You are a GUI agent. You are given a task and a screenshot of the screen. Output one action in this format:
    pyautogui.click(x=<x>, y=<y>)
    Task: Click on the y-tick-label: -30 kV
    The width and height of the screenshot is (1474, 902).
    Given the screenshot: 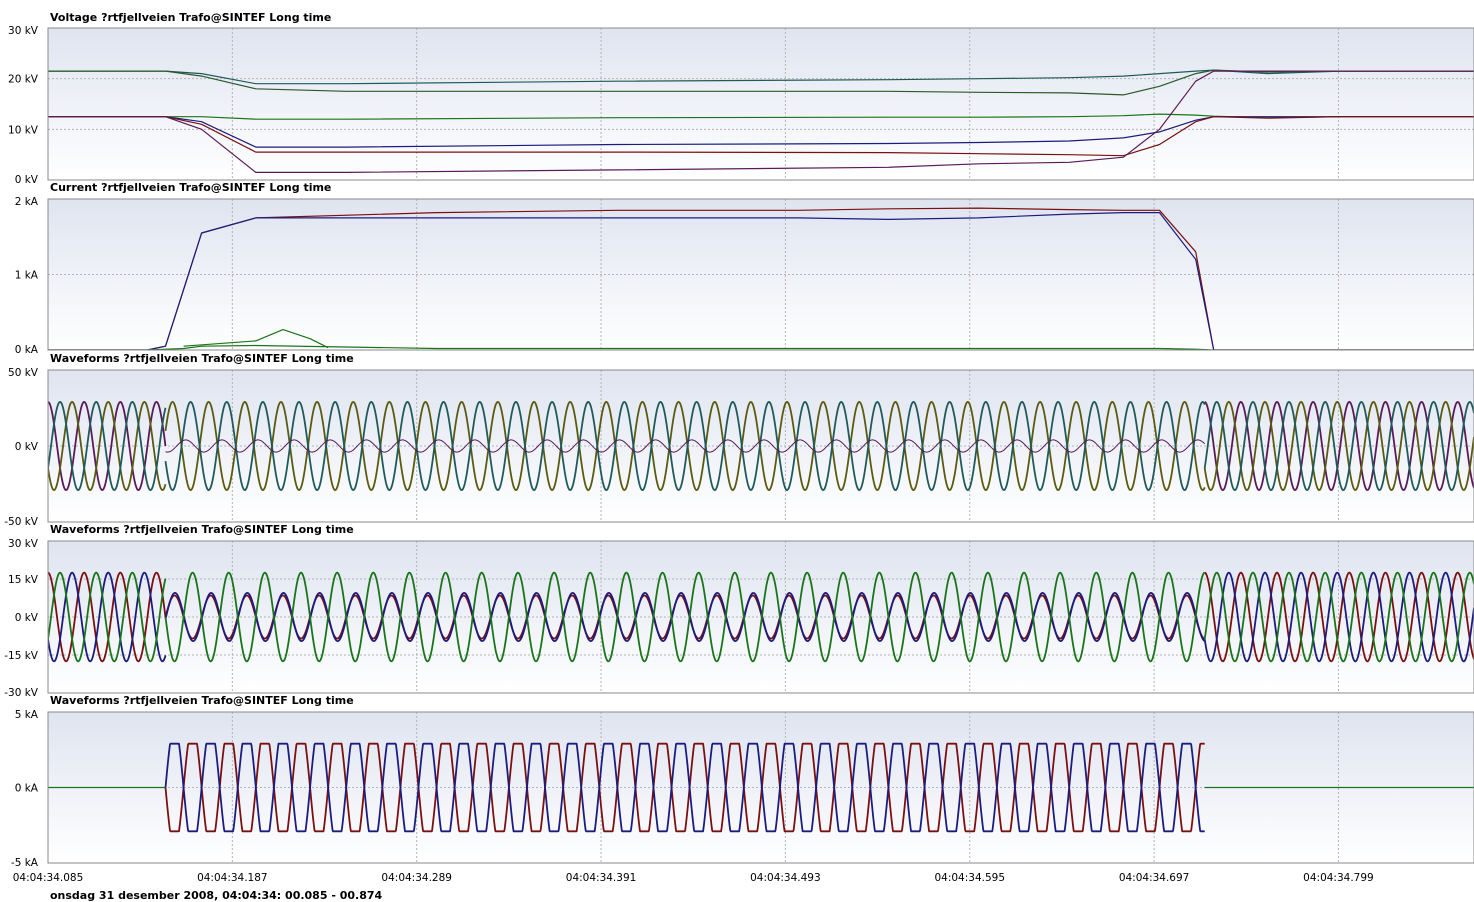 What is the action you would take?
    pyautogui.click(x=21, y=693)
    